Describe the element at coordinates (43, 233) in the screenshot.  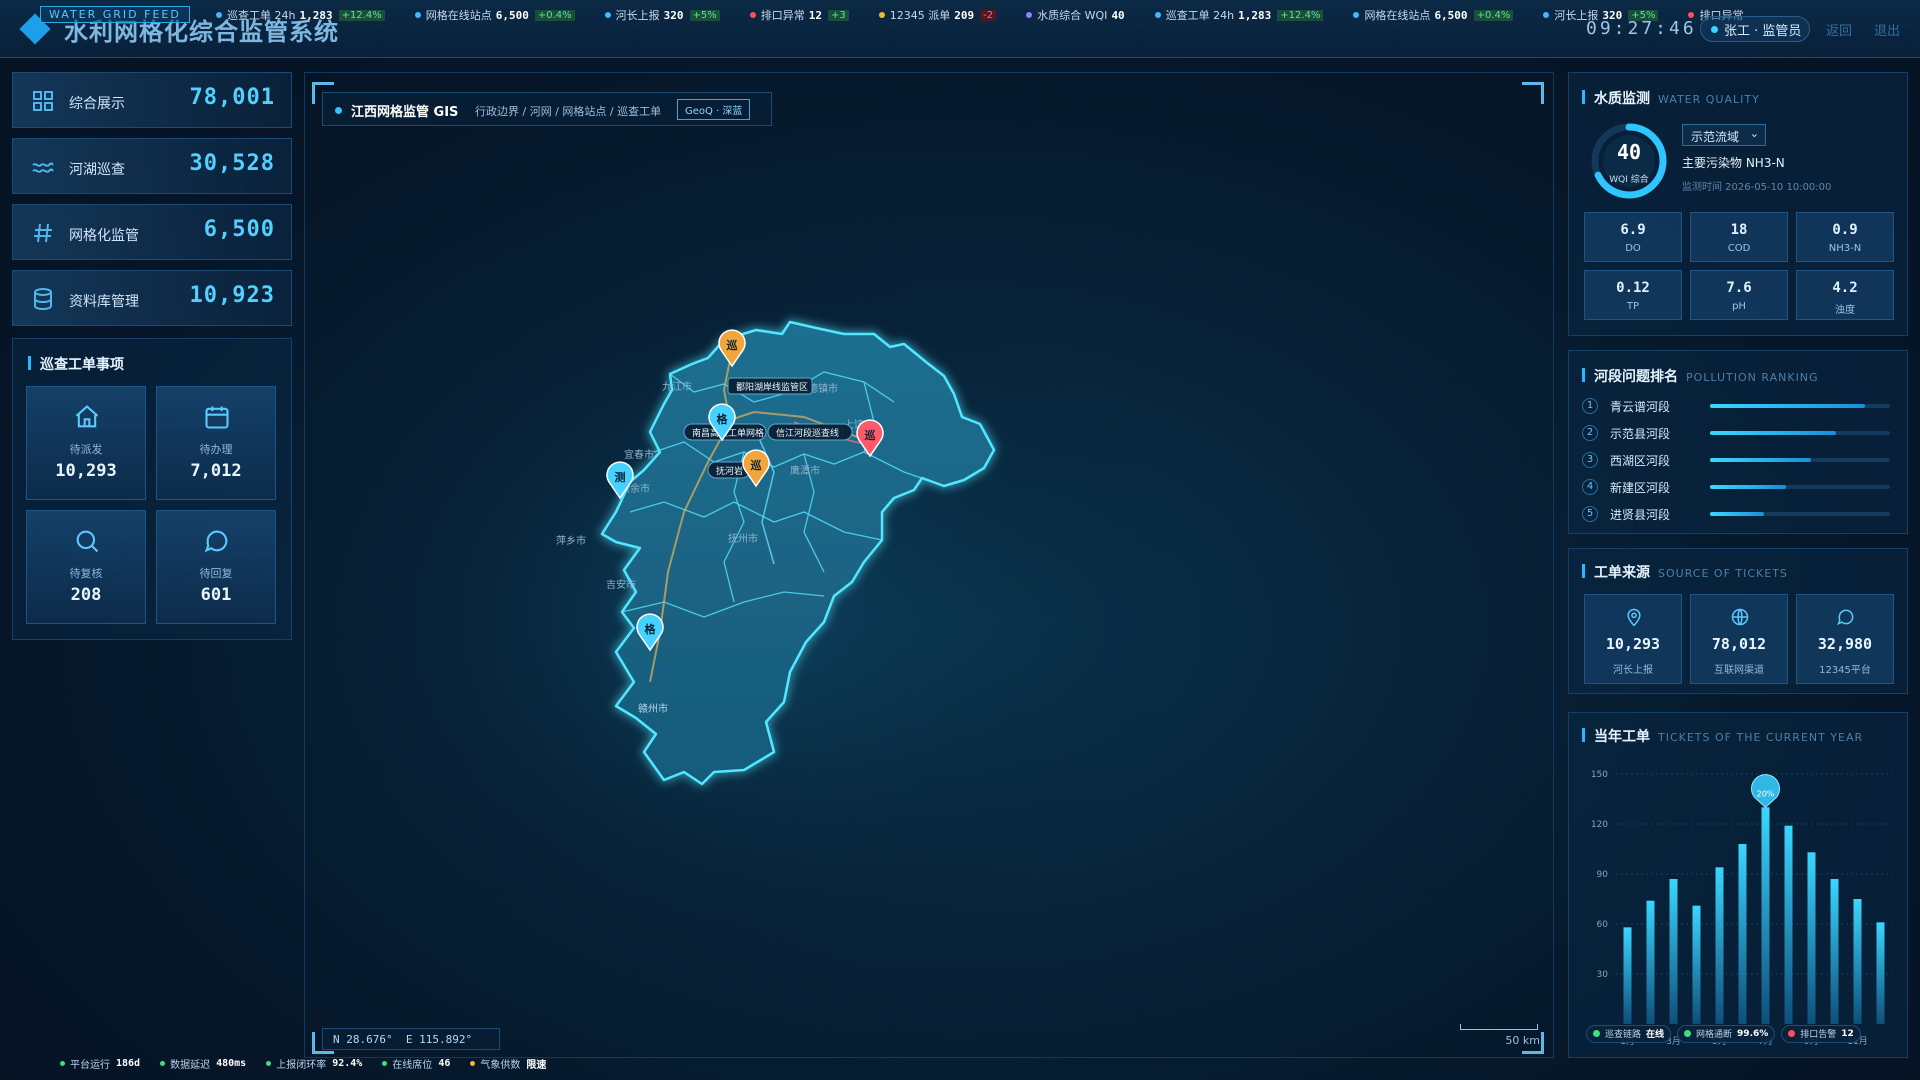
I see `hash-icon` at that location.